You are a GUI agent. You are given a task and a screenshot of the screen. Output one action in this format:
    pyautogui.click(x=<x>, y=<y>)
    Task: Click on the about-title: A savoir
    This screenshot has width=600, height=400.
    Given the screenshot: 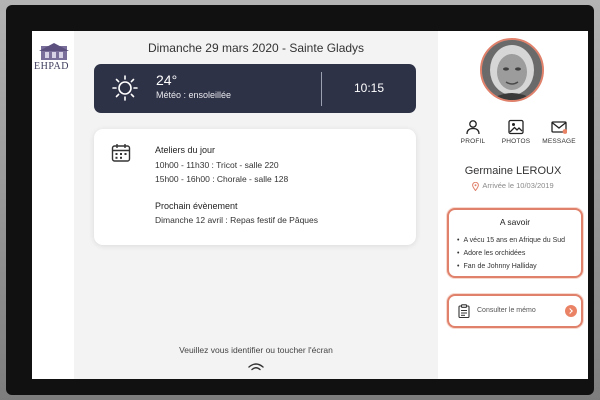 What is the action you would take?
    pyautogui.click(x=515, y=222)
    